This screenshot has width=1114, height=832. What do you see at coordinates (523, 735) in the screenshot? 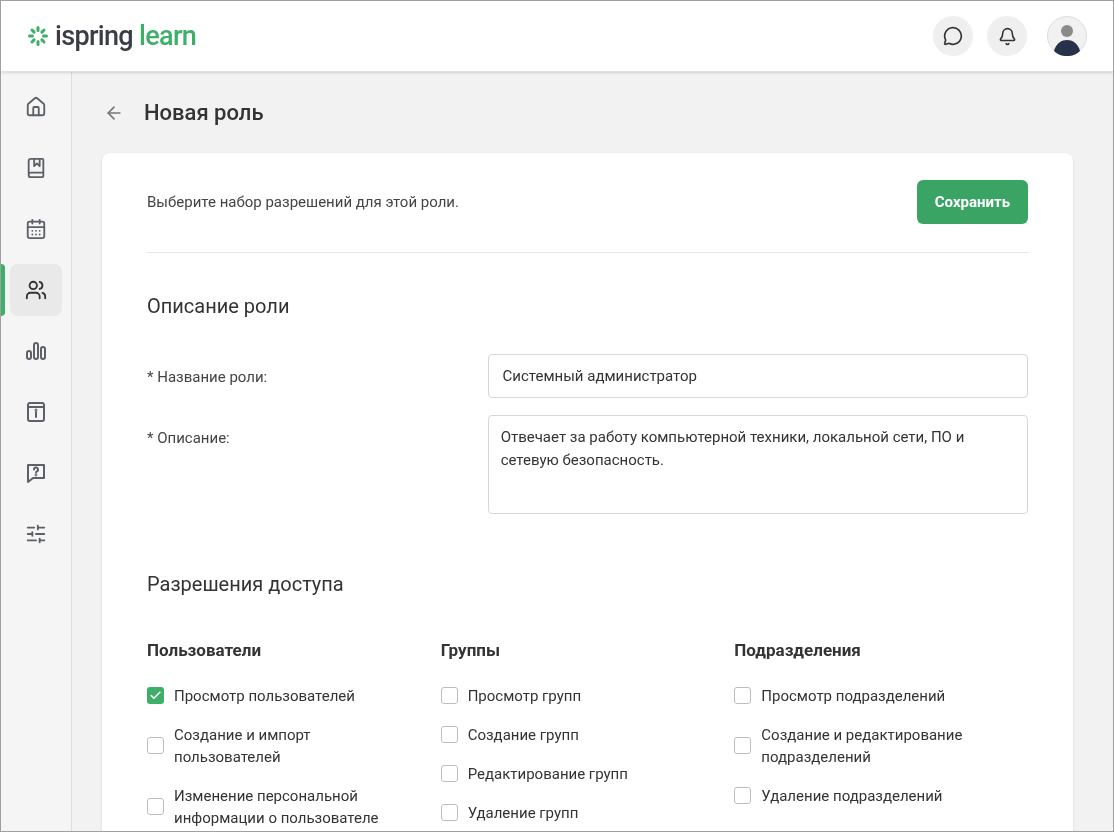
I see `checkbox-label: Создание групп` at bounding box center [523, 735].